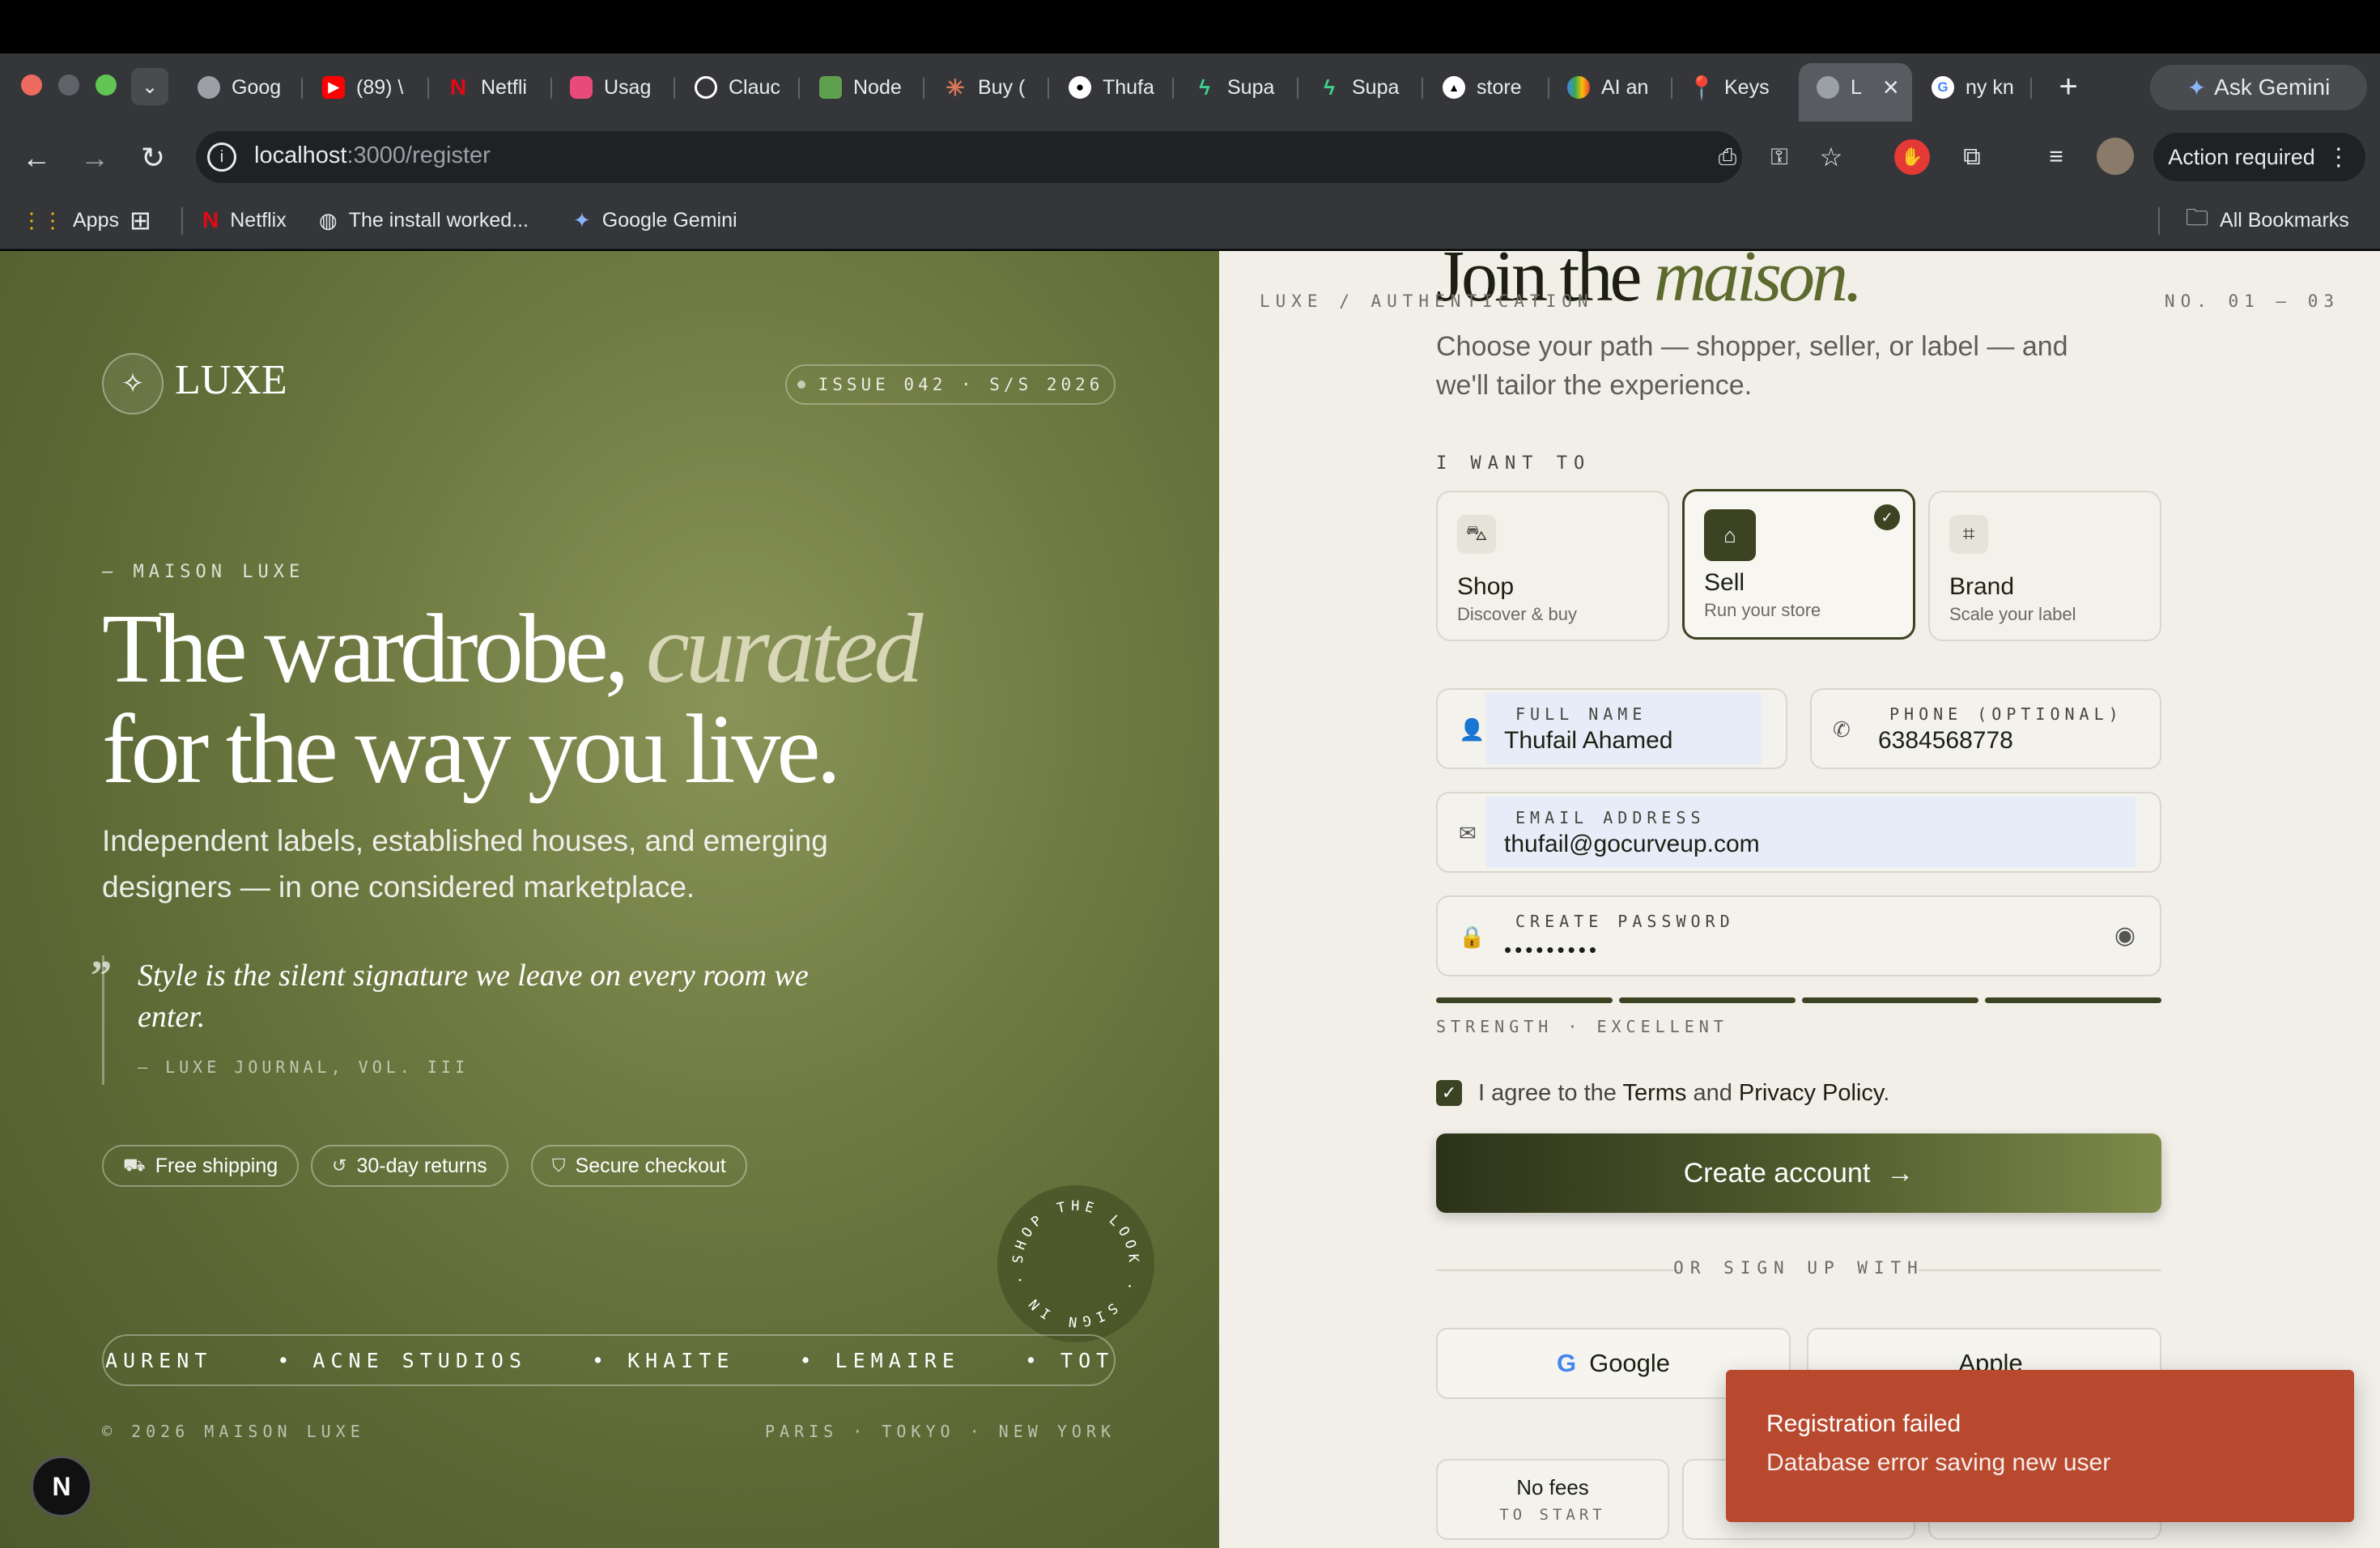 This screenshot has height=1548, width=2380. What do you see at coordinates (2069, 87) in the screenshot?
I see `new-tab-button: +` at bounding box center [2069, 87].